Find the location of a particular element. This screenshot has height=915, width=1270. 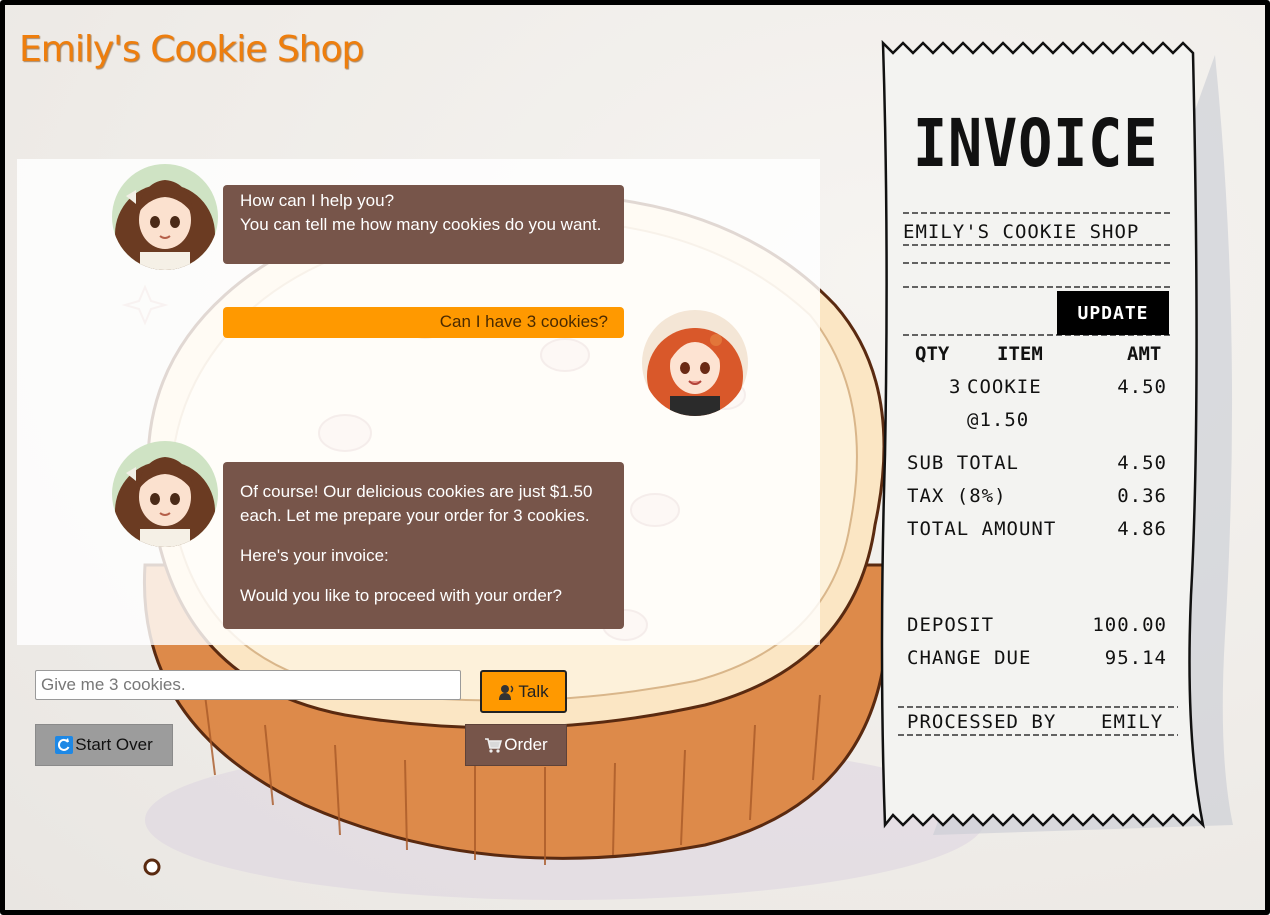

receipt-shop-name: EMILY'S COOKIE SHOP is located at coordinates (1021, 232).